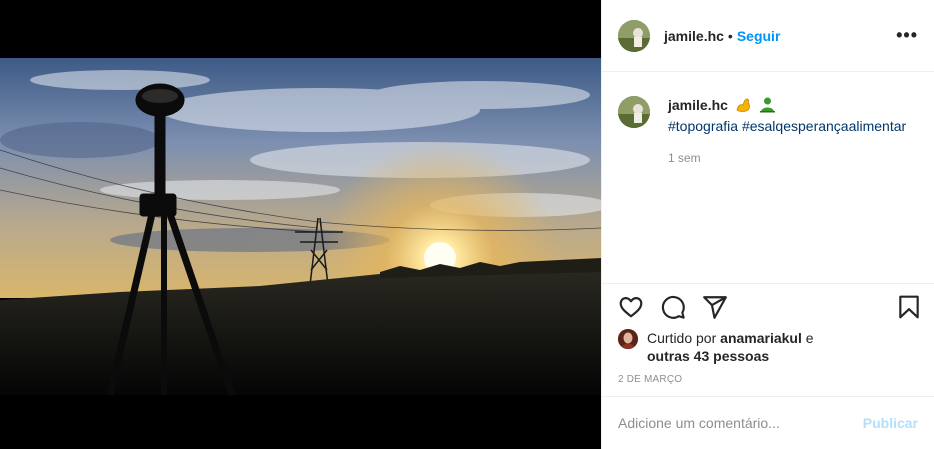 Image resolution: width=934 pixels, height=449 pixels. Describe the element at coordinates (743, 106) in the screenshot. I see `flexed-biceps-icon` at that location.